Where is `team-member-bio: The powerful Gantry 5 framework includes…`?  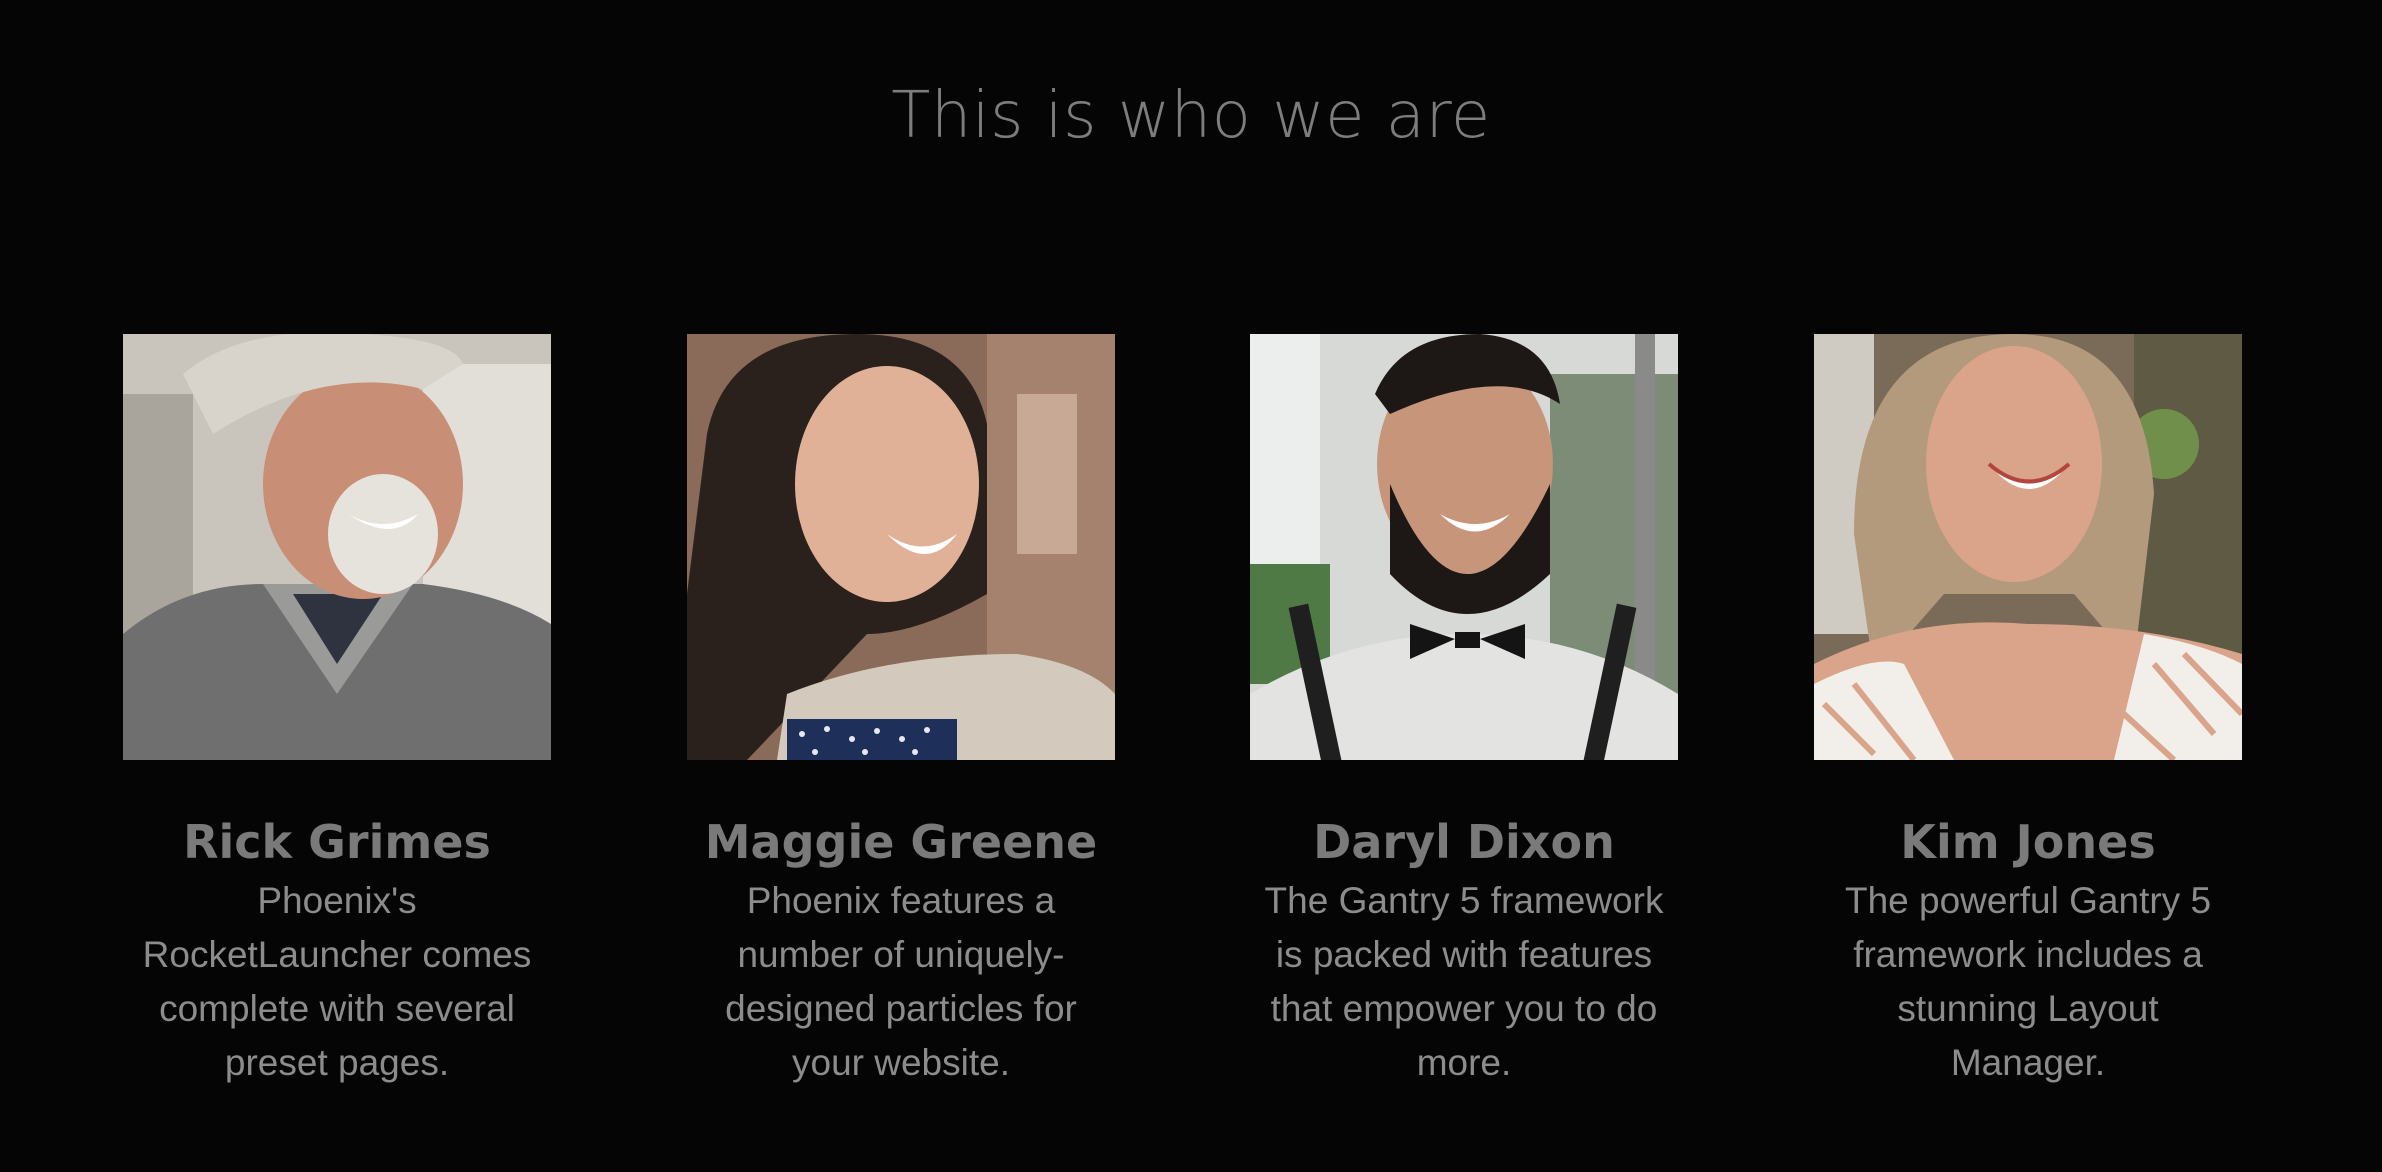 team-member-bio: The powerful Gantry 5 framework includes… is located at coordinates (2028, 981).